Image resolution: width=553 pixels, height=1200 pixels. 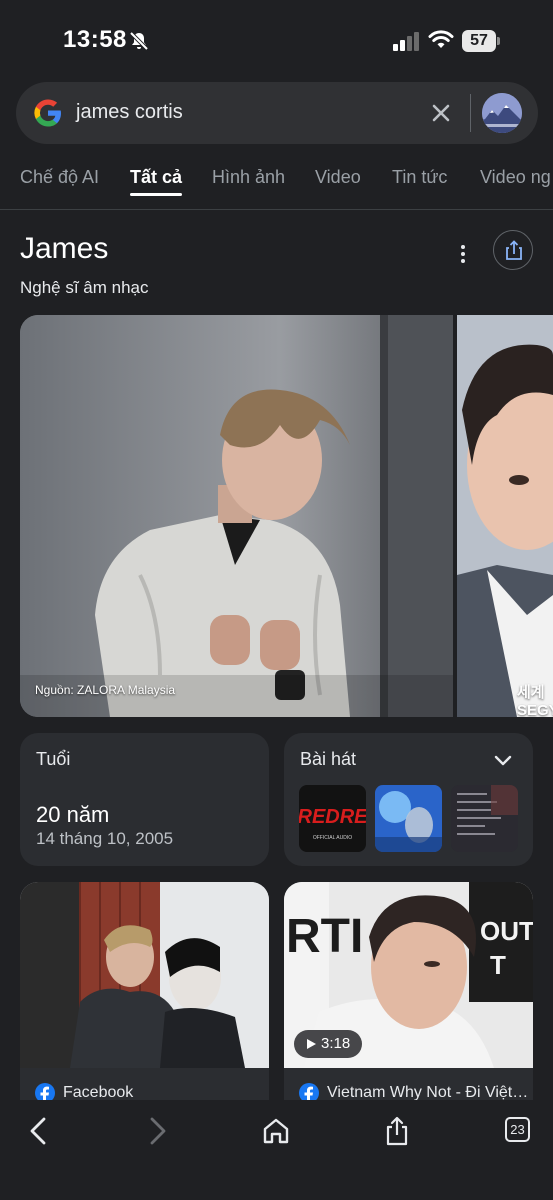 What do you see at coordinates (48, 115) in the screenshot?
I see `google-logo-icon` at bounding box center [48, 115].